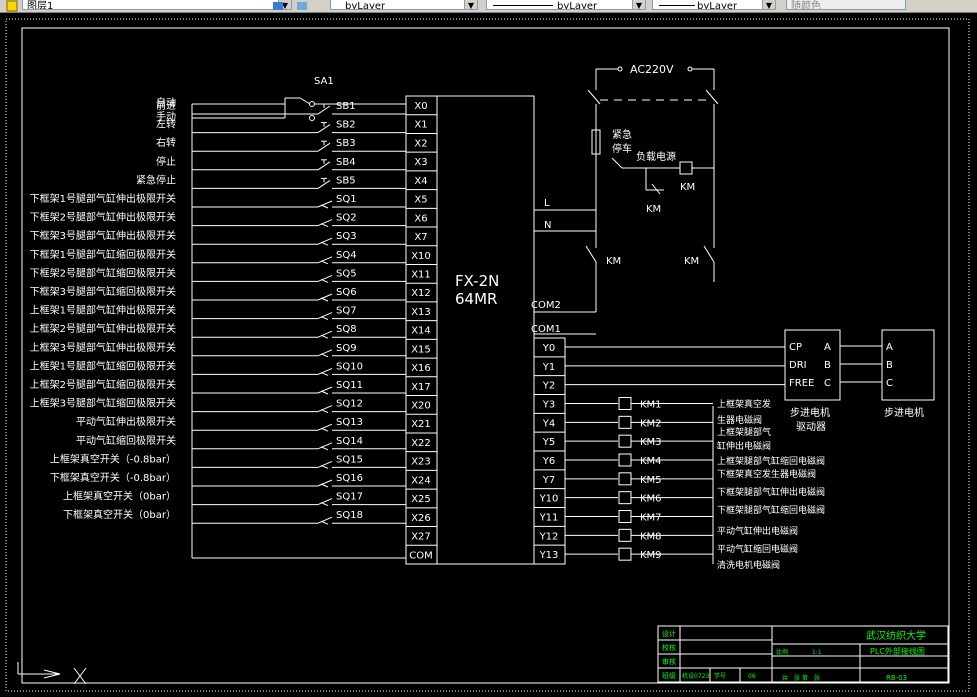 The image size is (977, 697). What do you see at coordinates (157, 5) in the screenshot?
I see `layer-dropdown: 图层1 ▼` at bounding box center [157, 5].